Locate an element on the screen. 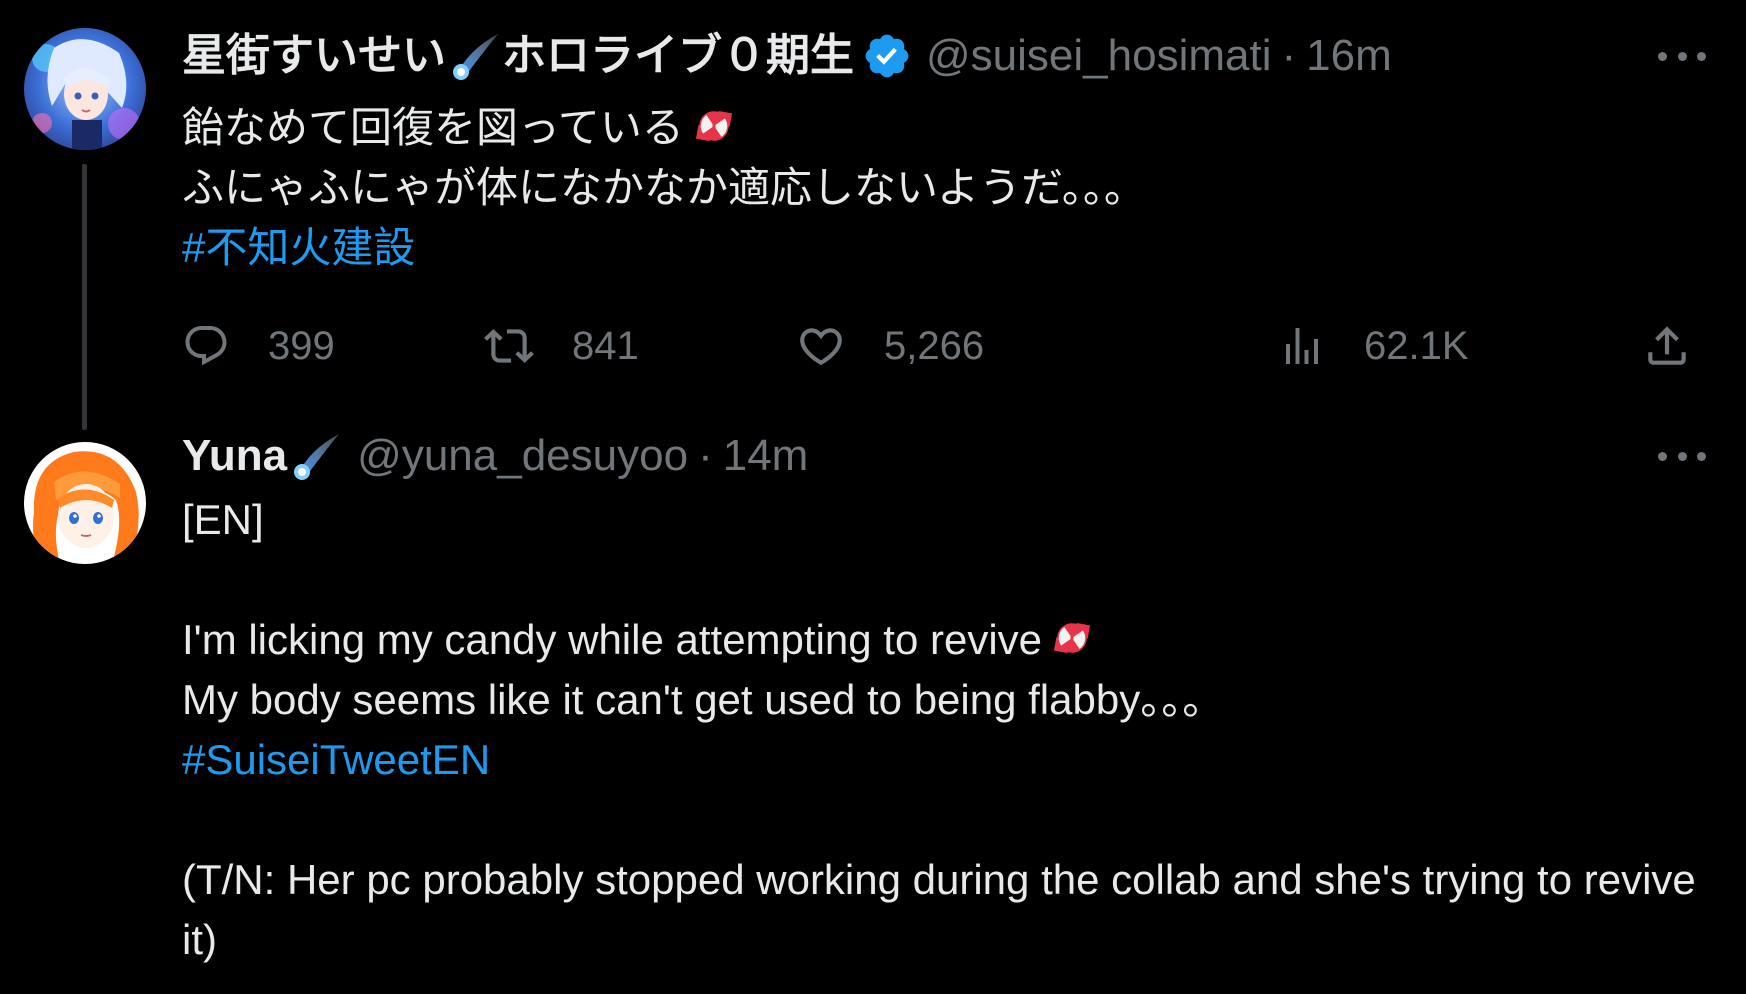 Image resolution: width=1746 pixels, height=994 pixels. tweet-line: 飴なめて回復を図っている is located at coordinates (947, 128).